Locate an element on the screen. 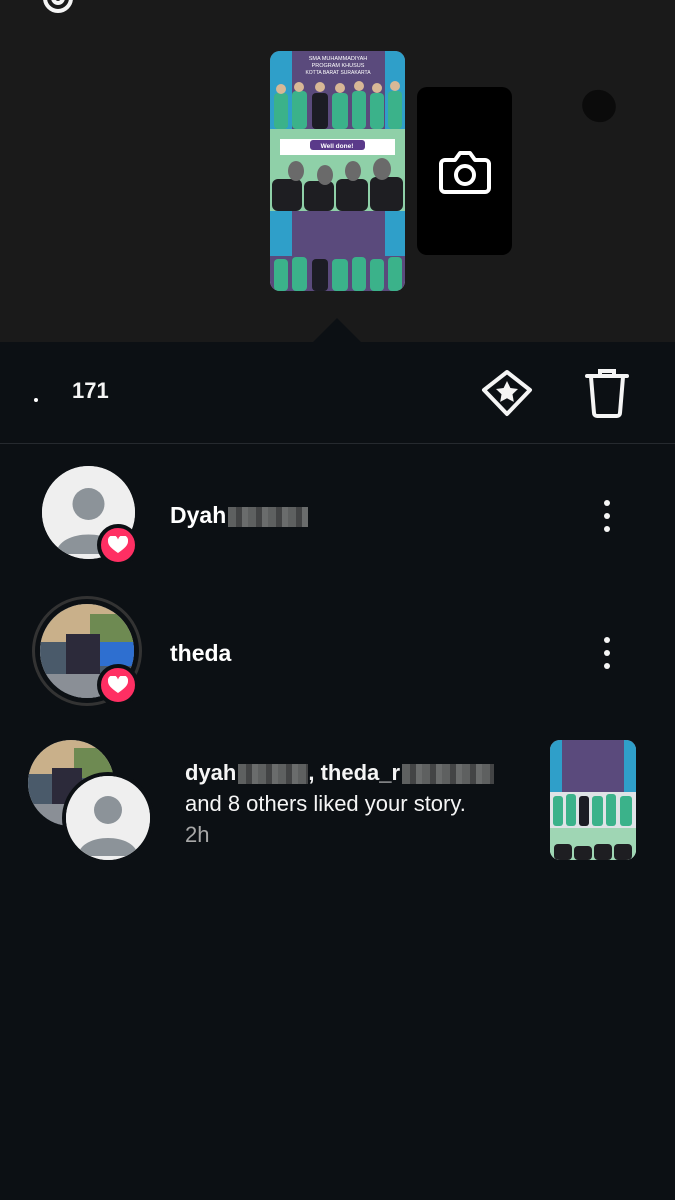  story-thumbnail is located at coordinates (593, 800).